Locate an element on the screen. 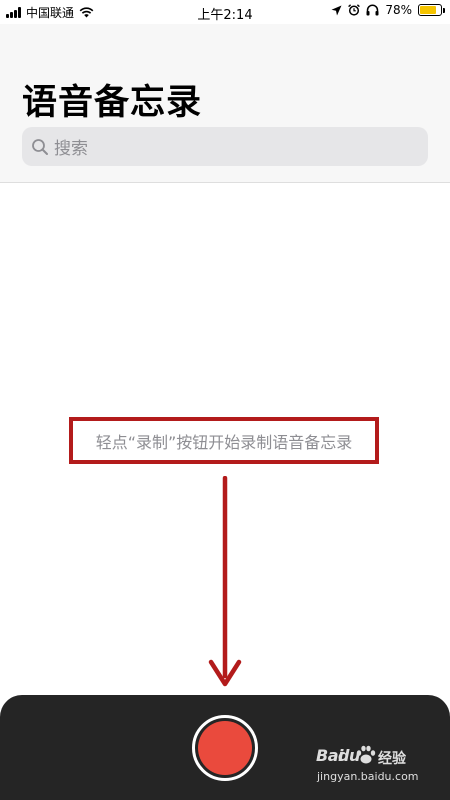  search-icon is located at coordinates (40, 147).